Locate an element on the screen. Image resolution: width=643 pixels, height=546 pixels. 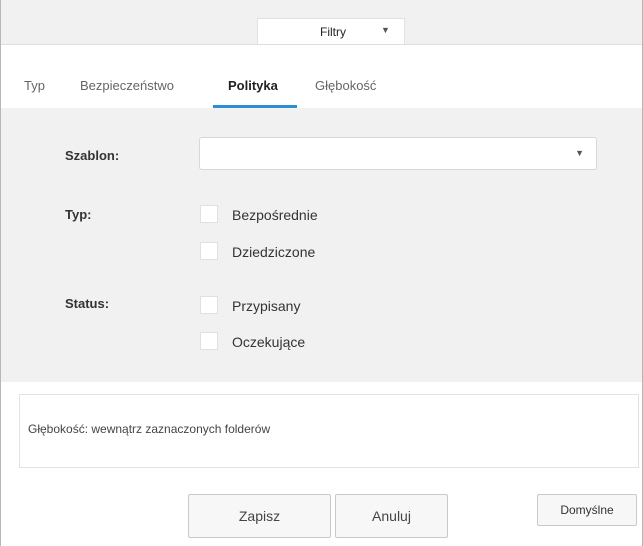
tab-bezpieczenstwo: Bezpieczeństwo is located at coordinates (127, 85).